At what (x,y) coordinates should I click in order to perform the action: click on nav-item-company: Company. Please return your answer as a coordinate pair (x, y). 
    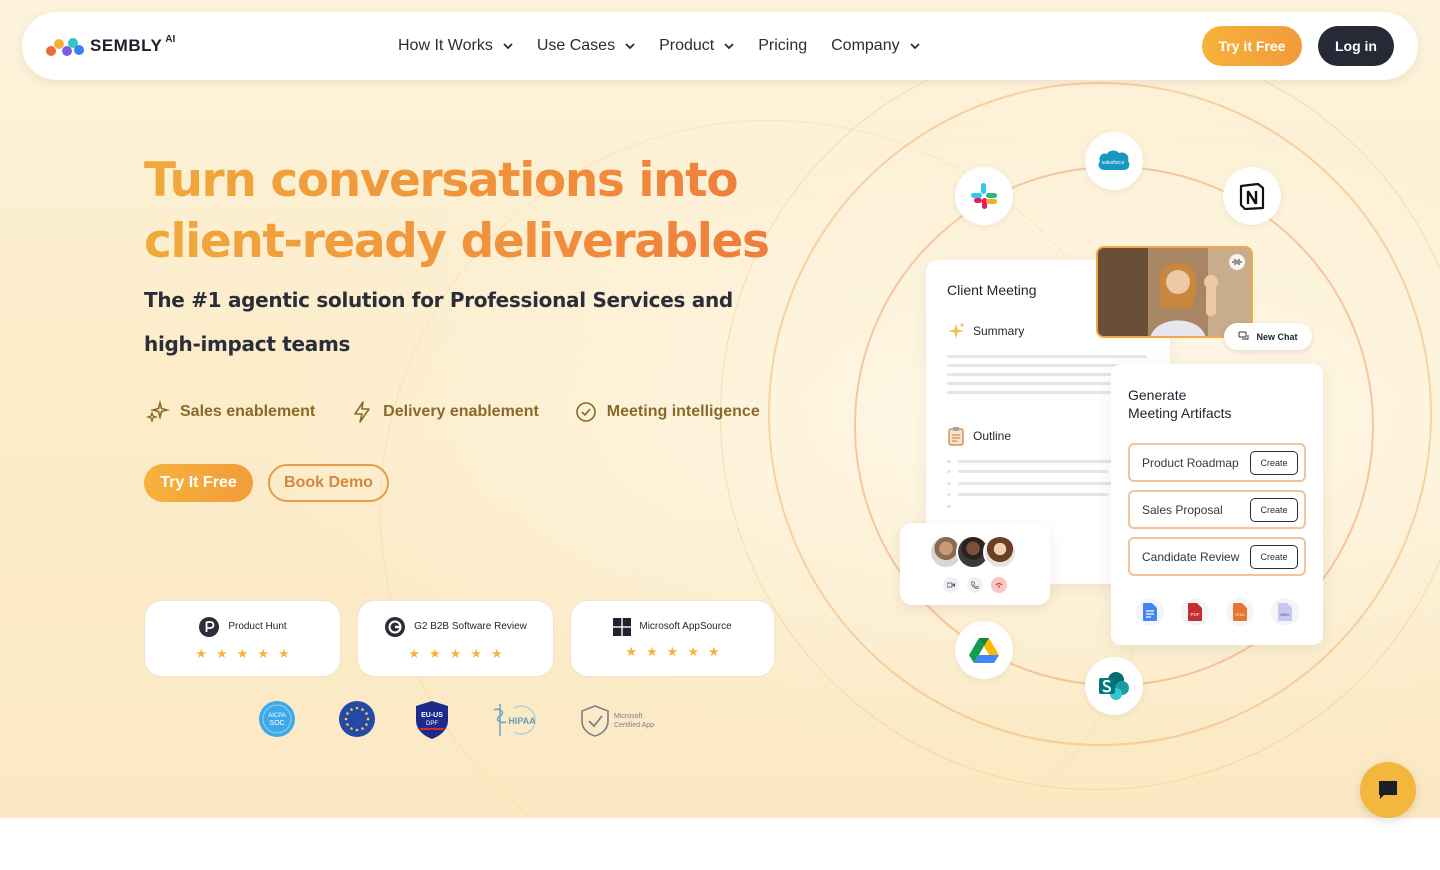
    Looking at the image, I should click on (875, 46).